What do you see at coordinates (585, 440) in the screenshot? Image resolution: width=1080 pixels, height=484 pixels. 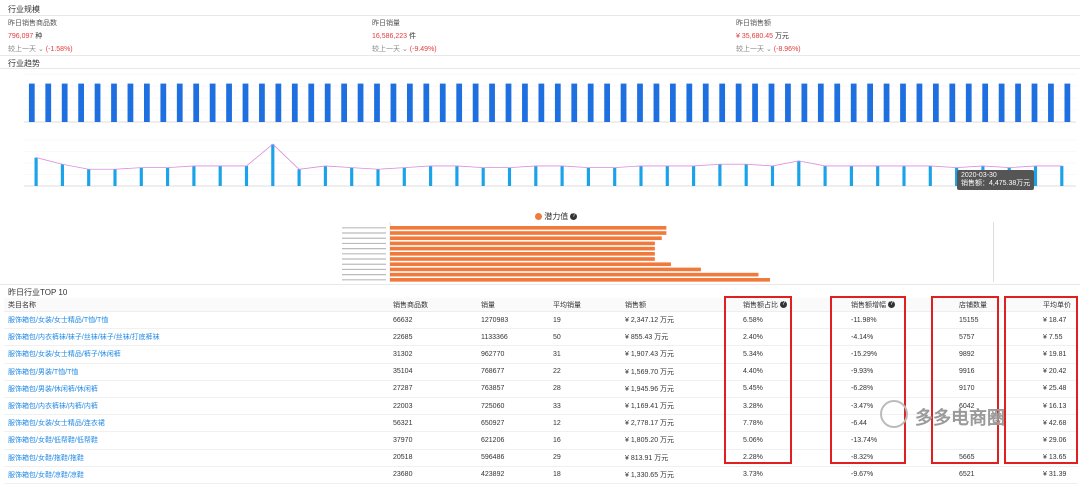 I see `table-cell: 16` at bounding box center [585, 440].